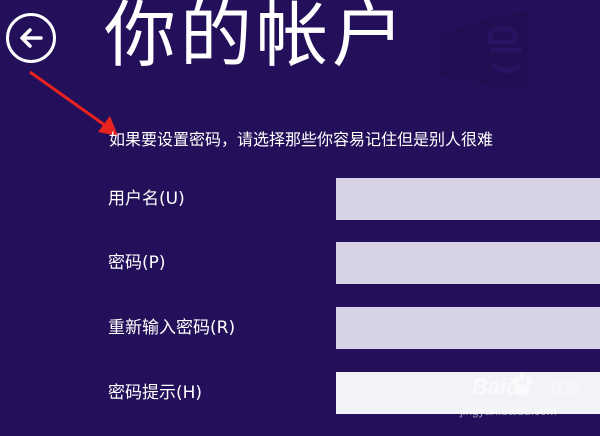 The height and width of the screenshot is (436, 600). I want to click on username-label: 用户名(U), so click(146, 199).